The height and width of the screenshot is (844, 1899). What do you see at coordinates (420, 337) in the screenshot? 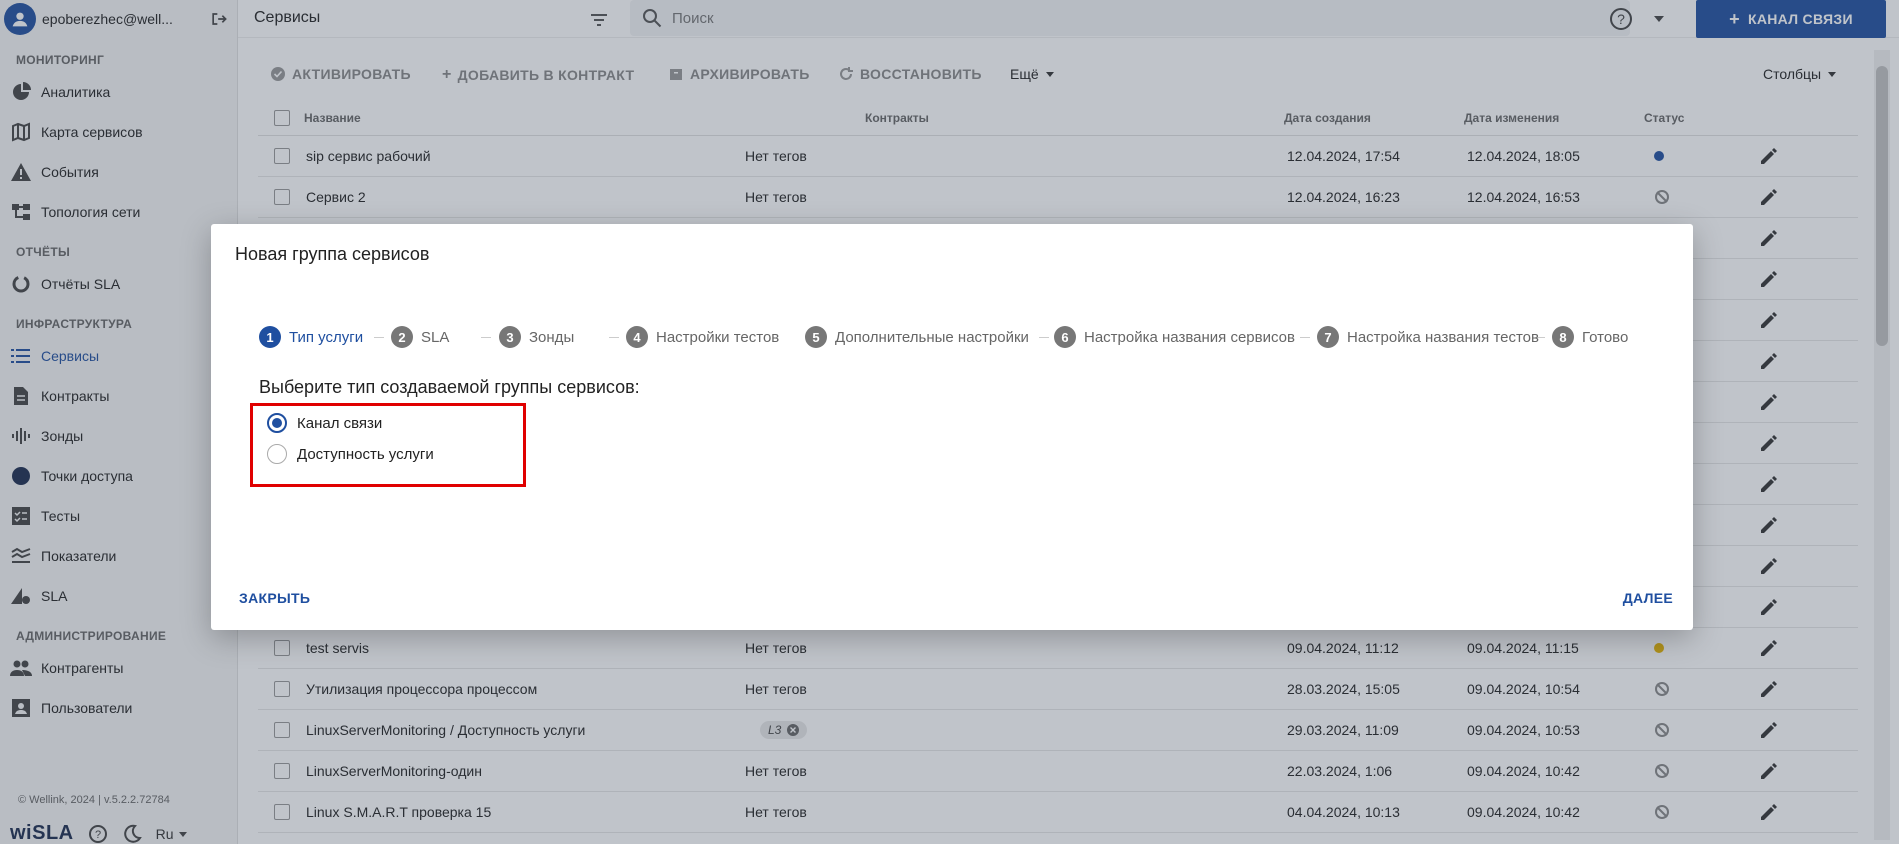
I see `step-sla: 2 SLA` at bounding box center [420, 337].